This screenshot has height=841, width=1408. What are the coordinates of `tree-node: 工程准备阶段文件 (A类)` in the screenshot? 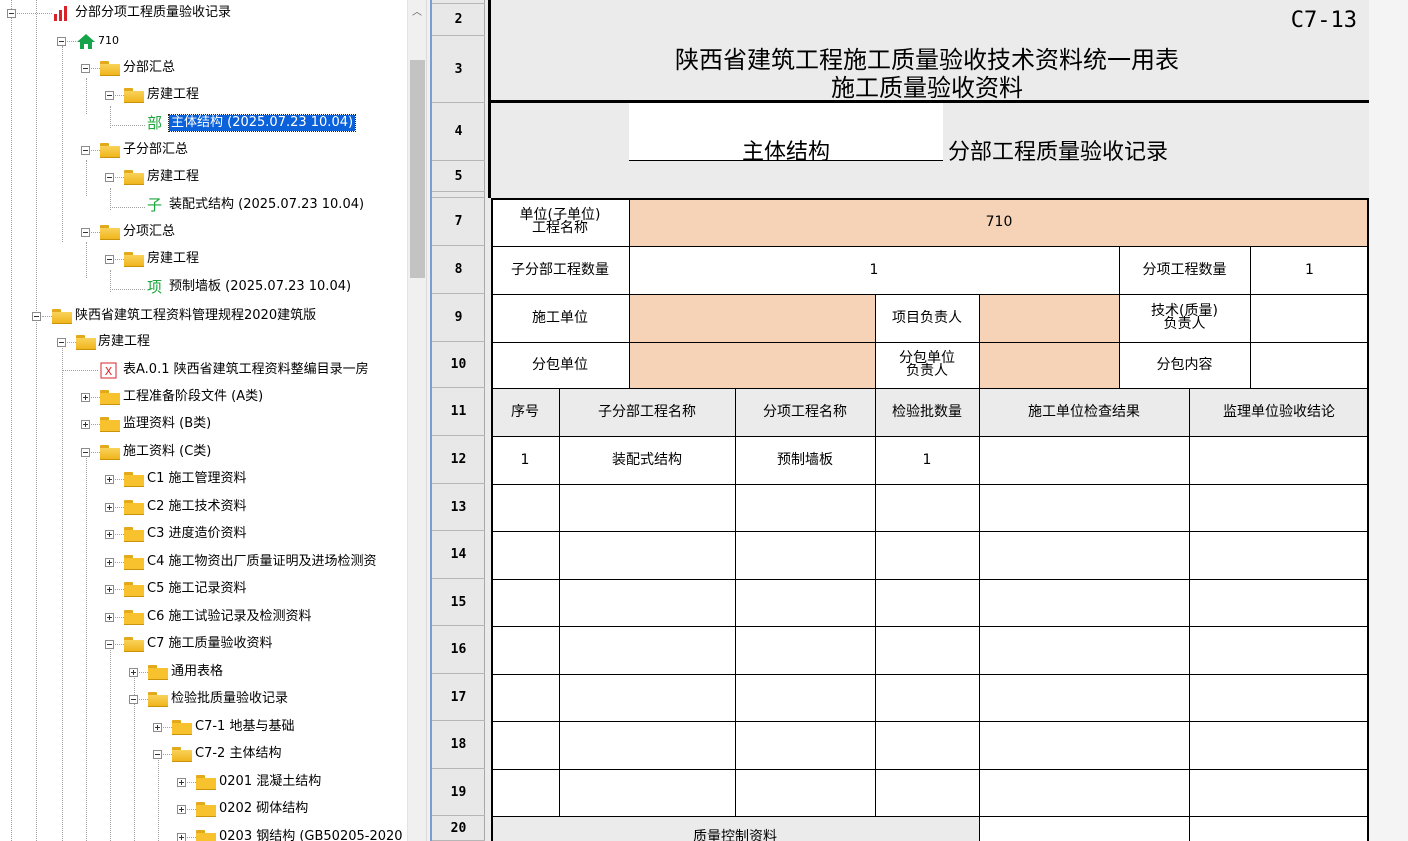 It's located at (203, 397).